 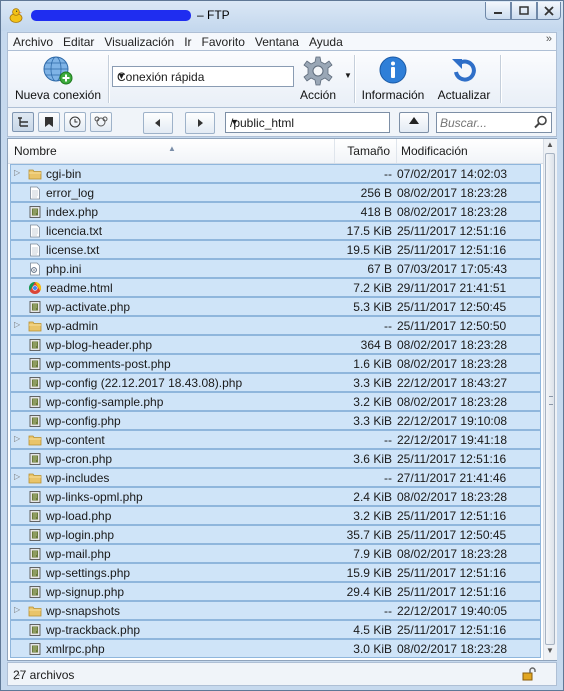 I want to click on sort-ascending-icon: ▲, so click(x=172, y=148).